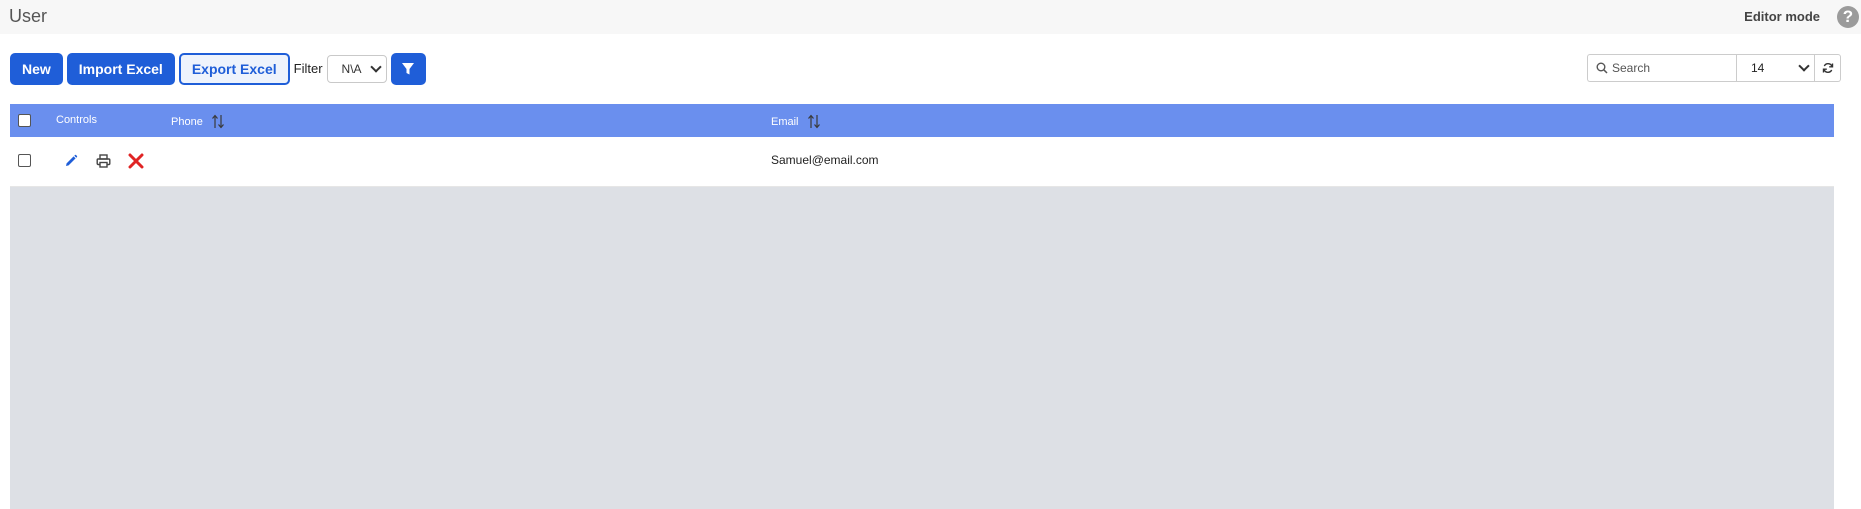 This screenshot has height=509, width=1861. Describe the element at coordinates (825, 160) in the screenshot. I see `email-cell: Samuel@email.com` at that location.